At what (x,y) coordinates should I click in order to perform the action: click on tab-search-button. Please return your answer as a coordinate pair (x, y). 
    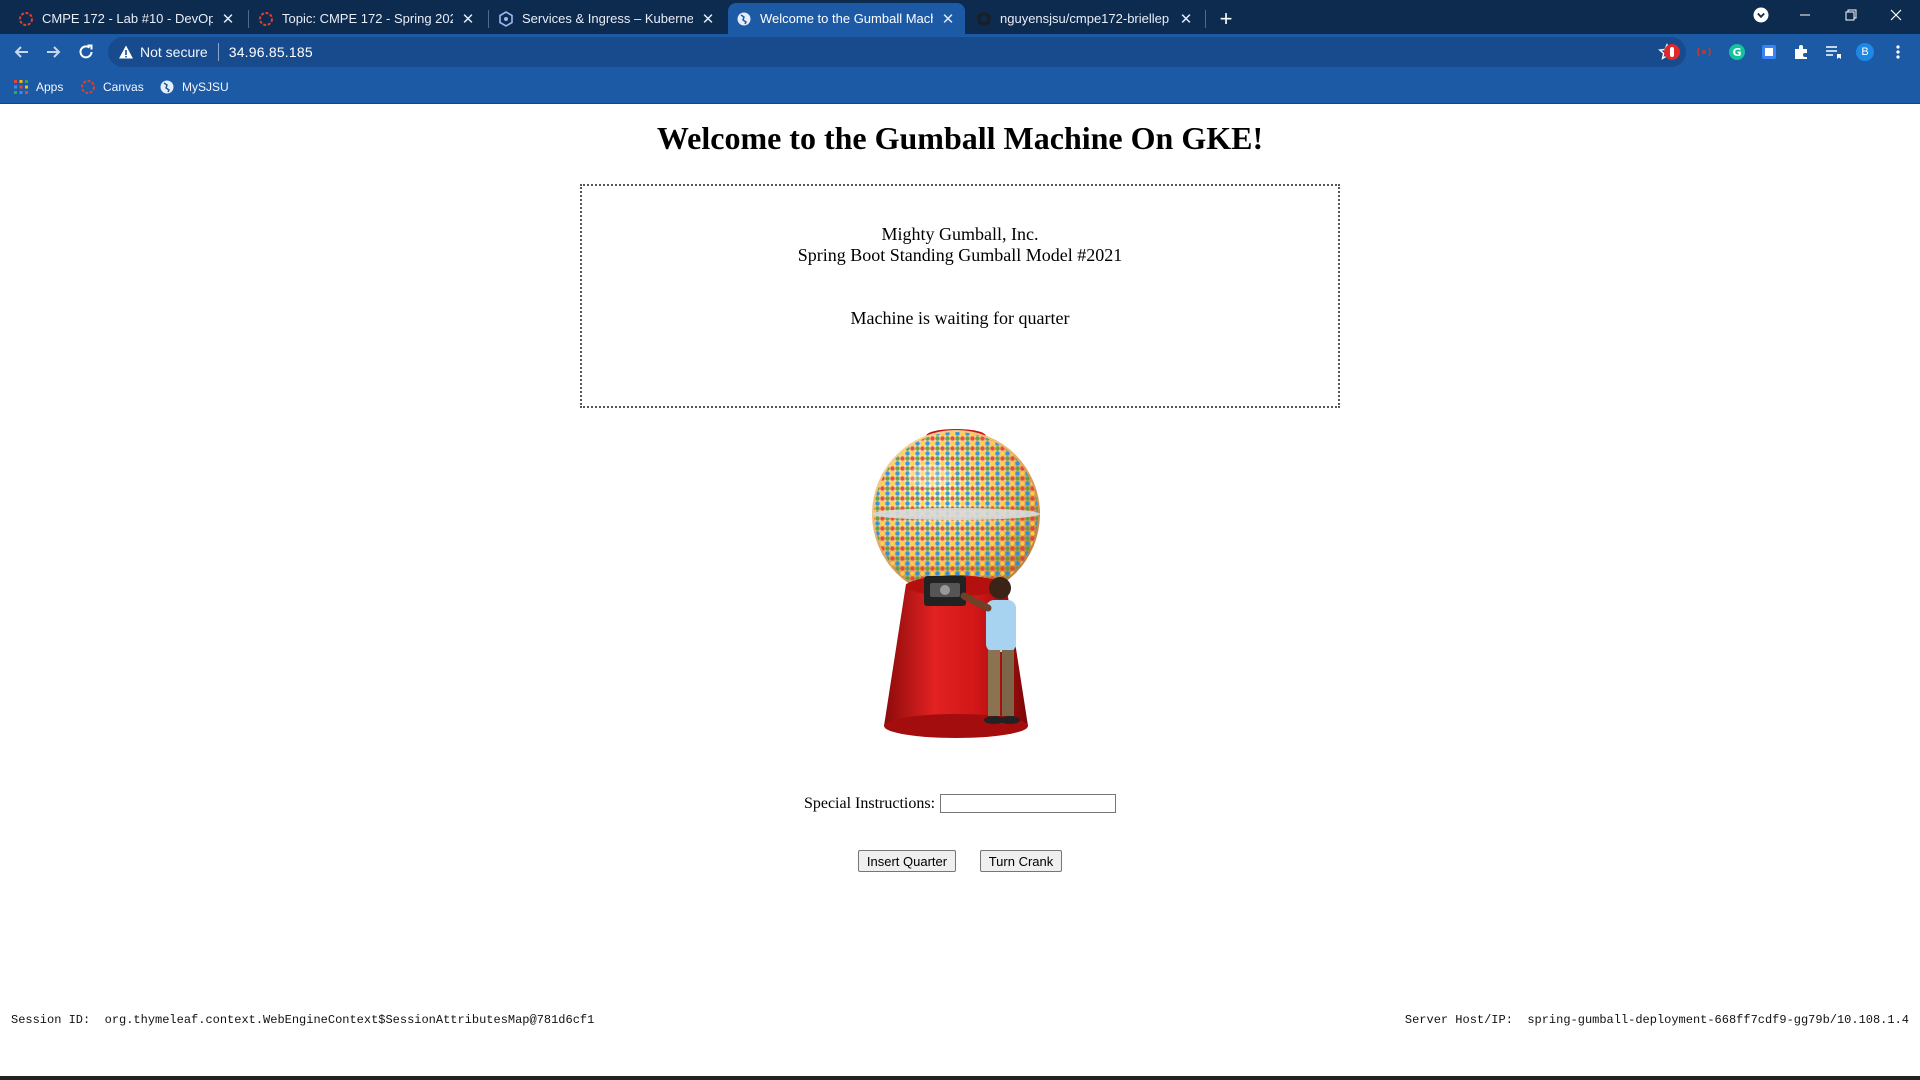
    Looking at the image, I should click on (1761, 15).